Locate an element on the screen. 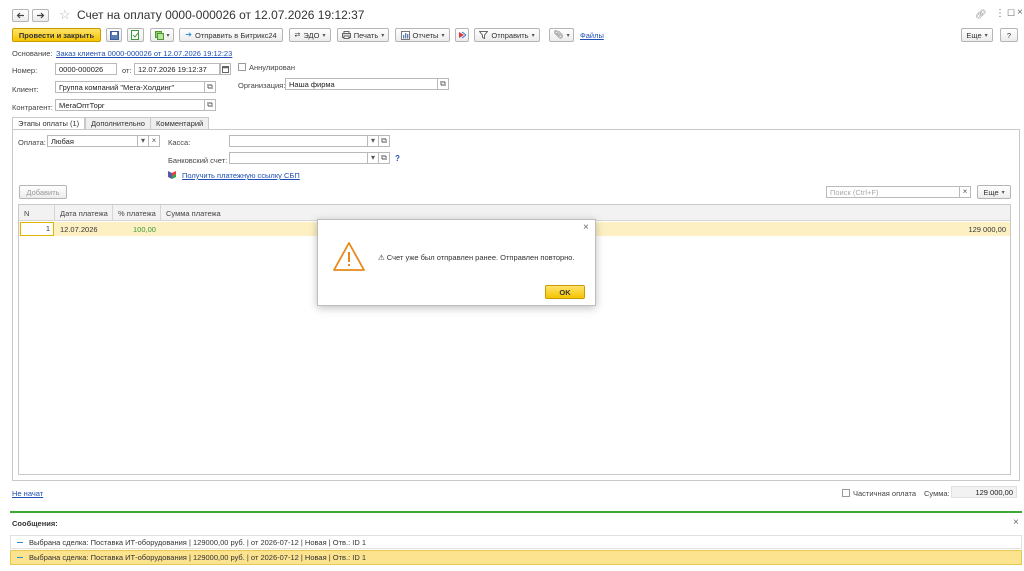 The width and height of the screenshot is (1024, 571). ok-button: OK is located at coordinates (565, 292).